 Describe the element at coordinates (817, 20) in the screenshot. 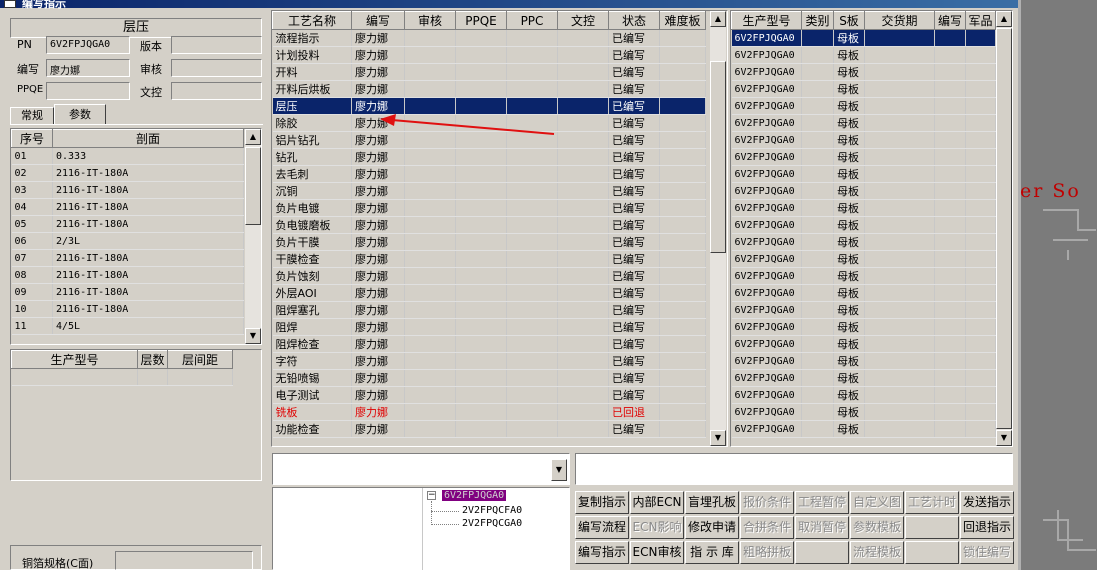

I see `model-list-header: 类别` at that location.